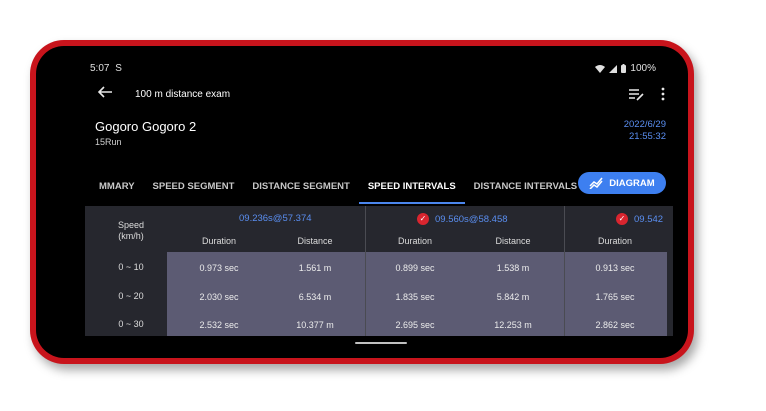 The height and width of the screenshot is (411, 766). Describe the element at coordinates (315, 297) in the screenshot. I see `cell-distance: 6.534 m` at that location.